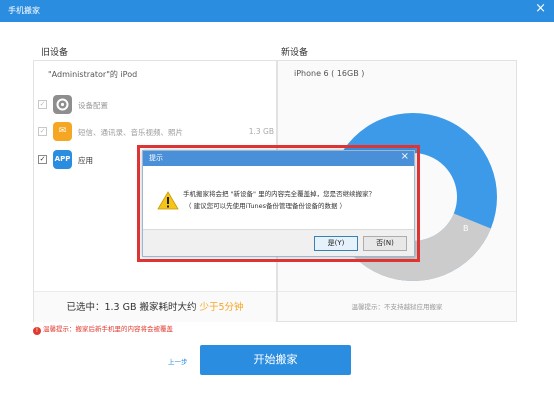 The width and height of the screenshot is (554, 402). Describe the element at coordinates (279, 194) in the screenshot. I see `dialog-message: 手机搬家将会把 "新设备" 里的内容完全覆盖掉，您是否继续搬家？` at that location.